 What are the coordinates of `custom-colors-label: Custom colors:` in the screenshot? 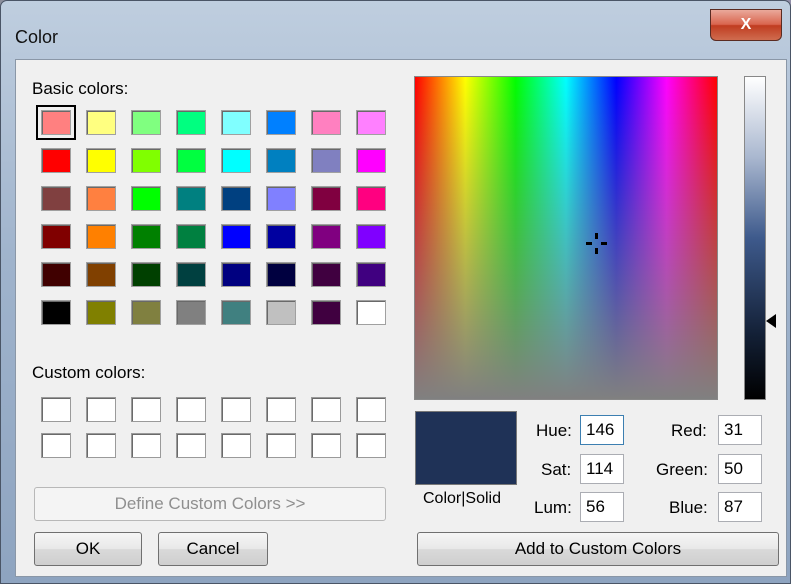 It's located at (89, 372).